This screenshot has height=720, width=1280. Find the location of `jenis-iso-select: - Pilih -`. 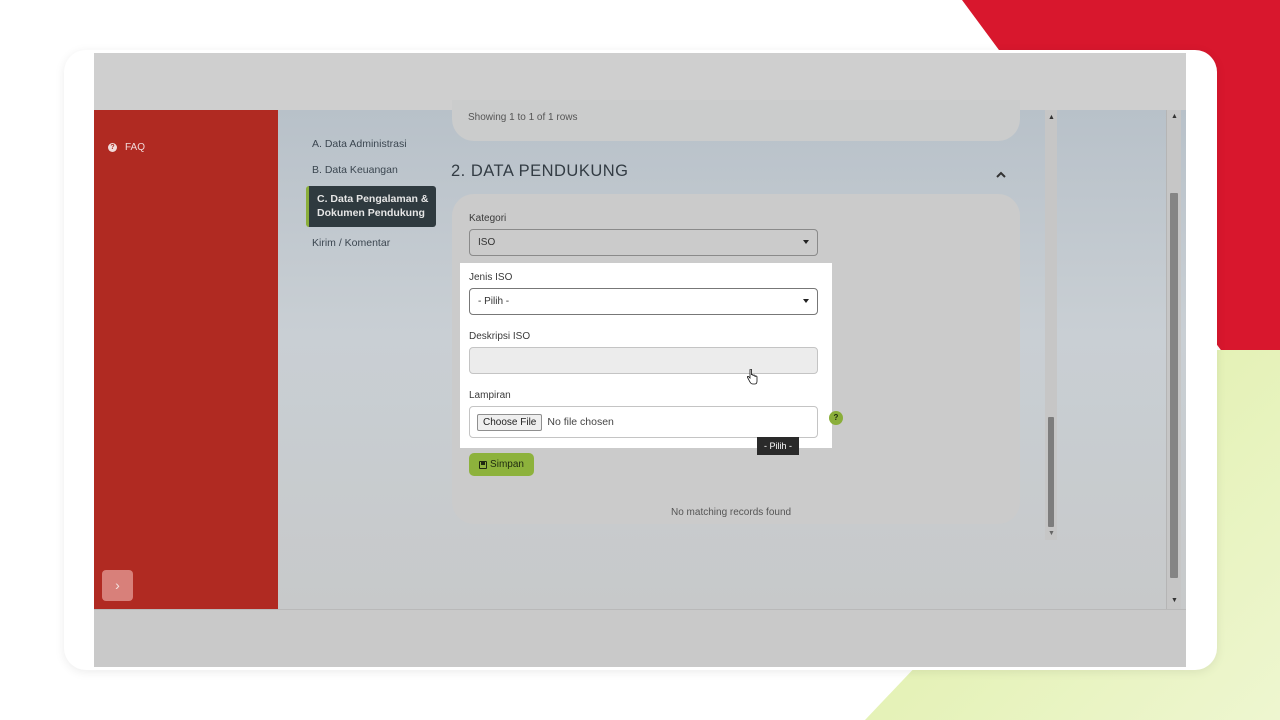

jenis-iso-select: - Pilih - is located at coordinates (643, 301).